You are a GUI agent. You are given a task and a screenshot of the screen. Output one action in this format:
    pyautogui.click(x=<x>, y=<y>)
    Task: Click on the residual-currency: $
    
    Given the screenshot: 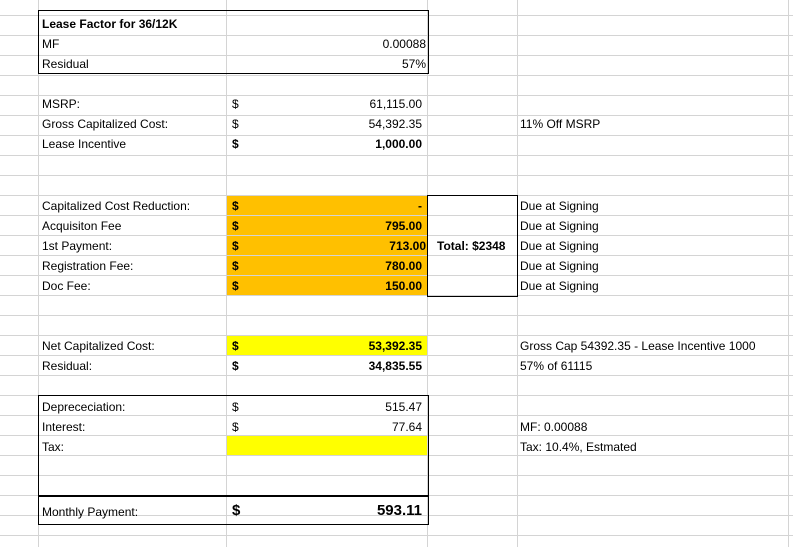 What is the action you would take?
    pyautogui.click(x=235, y=366)
    